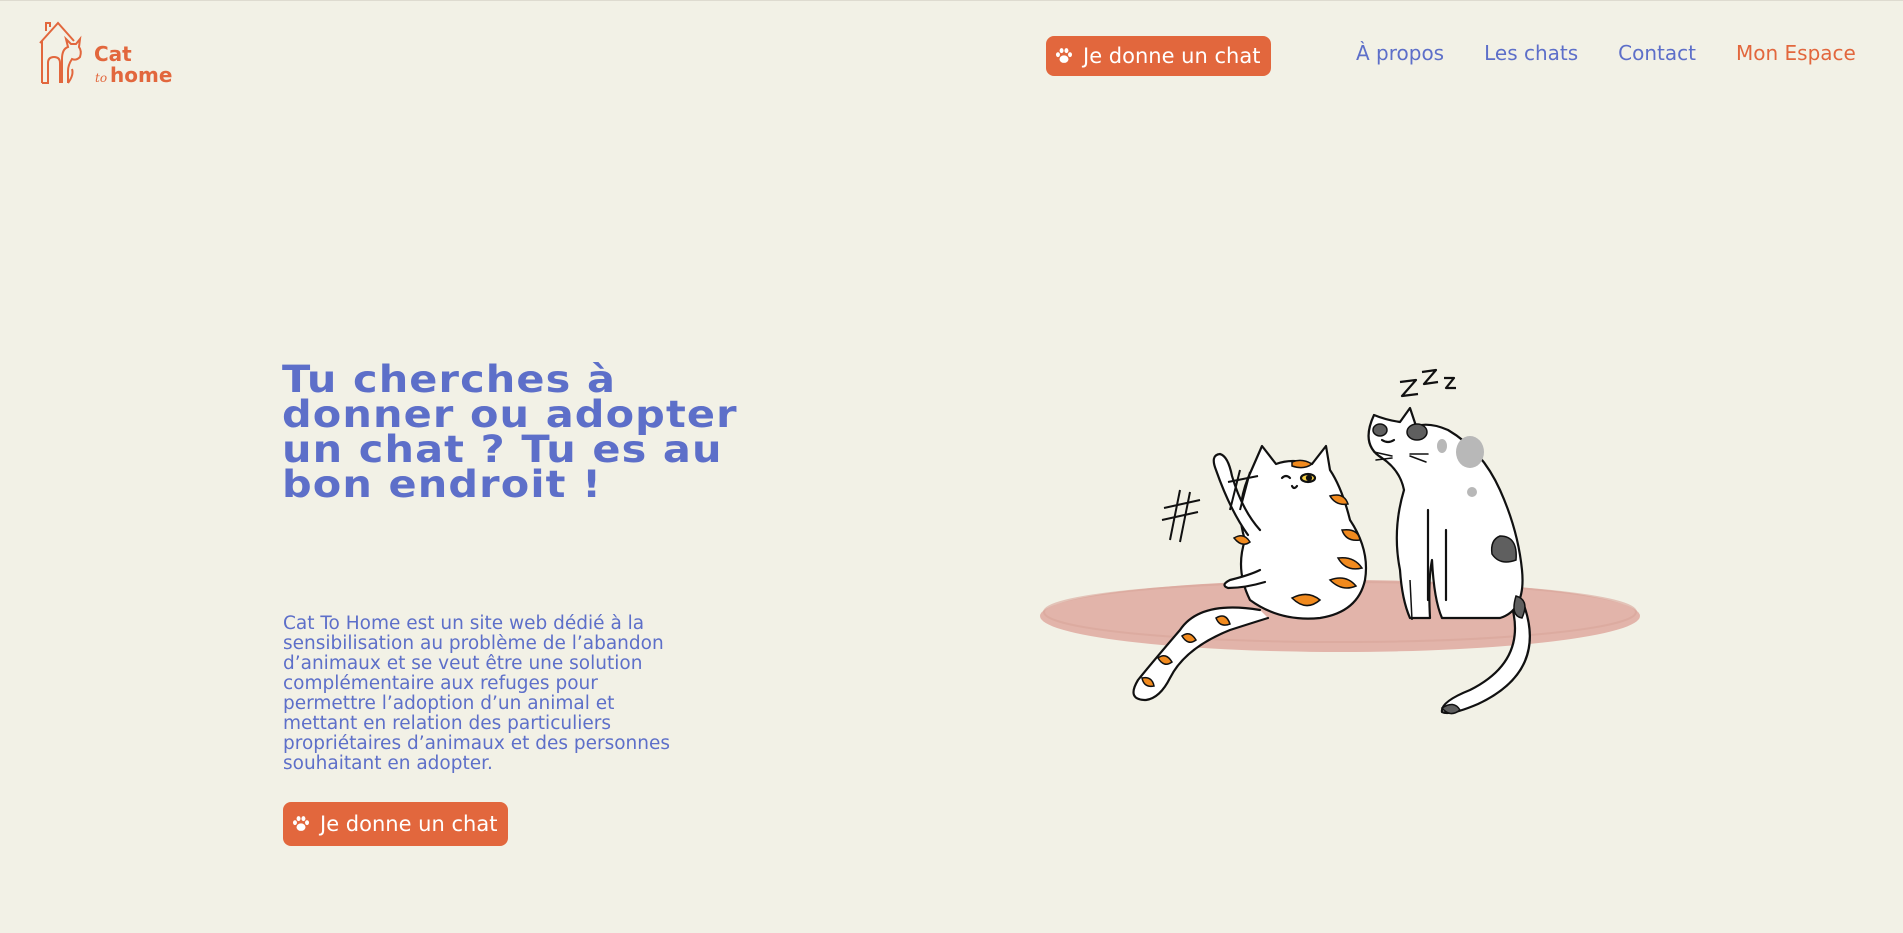  What do you see at coordinates (1400, 53) in the screenshot?
I see `nav-link-about: À propos` at bounding box center [1400, 53].